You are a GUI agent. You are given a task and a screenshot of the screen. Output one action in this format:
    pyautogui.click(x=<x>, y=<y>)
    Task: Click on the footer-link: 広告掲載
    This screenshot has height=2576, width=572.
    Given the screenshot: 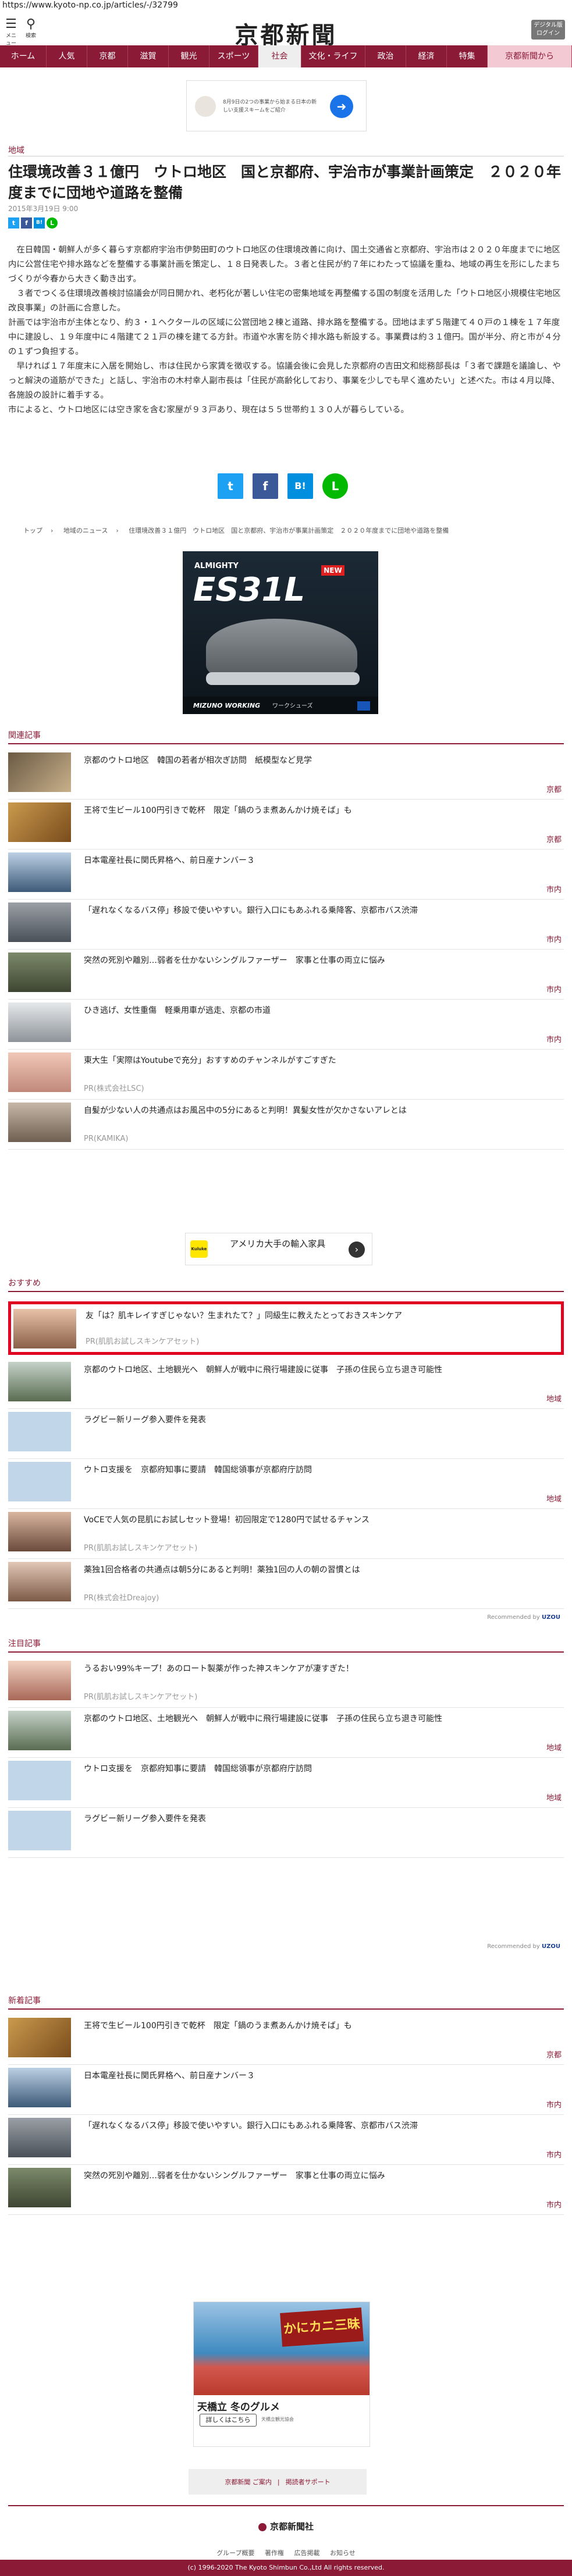 What is the action you would take?
    pyautogui.click(x=307, y=2553)
    